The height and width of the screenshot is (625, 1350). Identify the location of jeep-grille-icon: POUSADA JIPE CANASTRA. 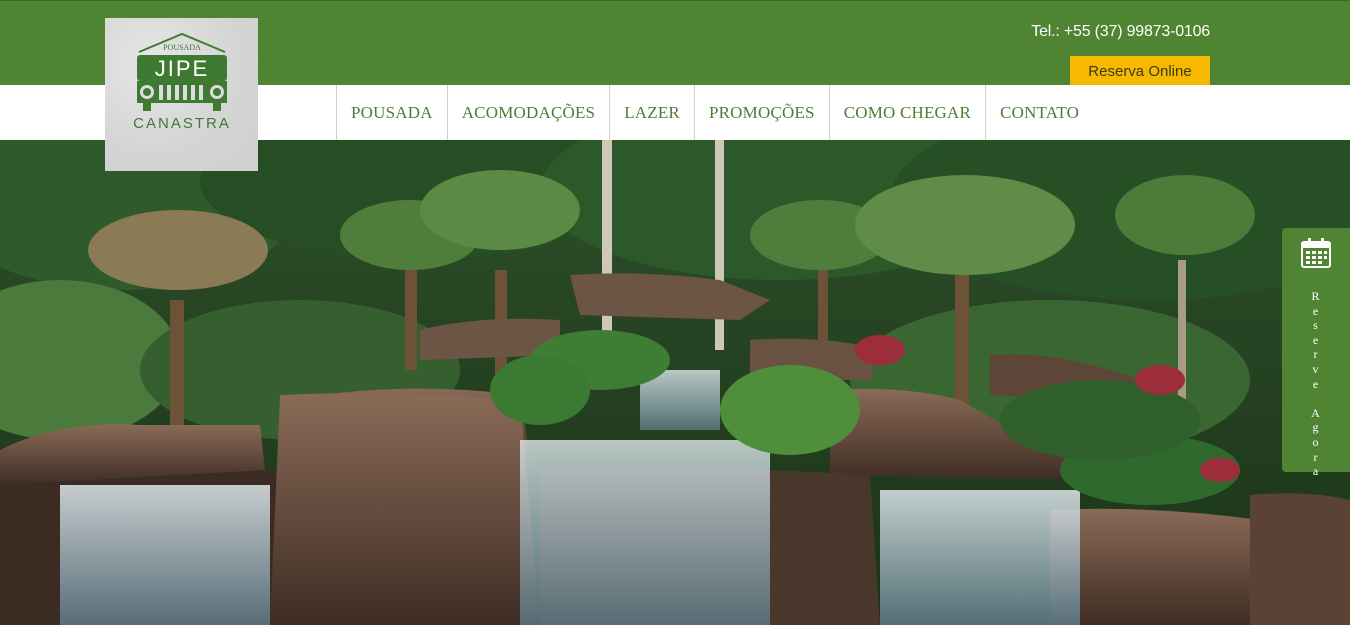
(182, 82).